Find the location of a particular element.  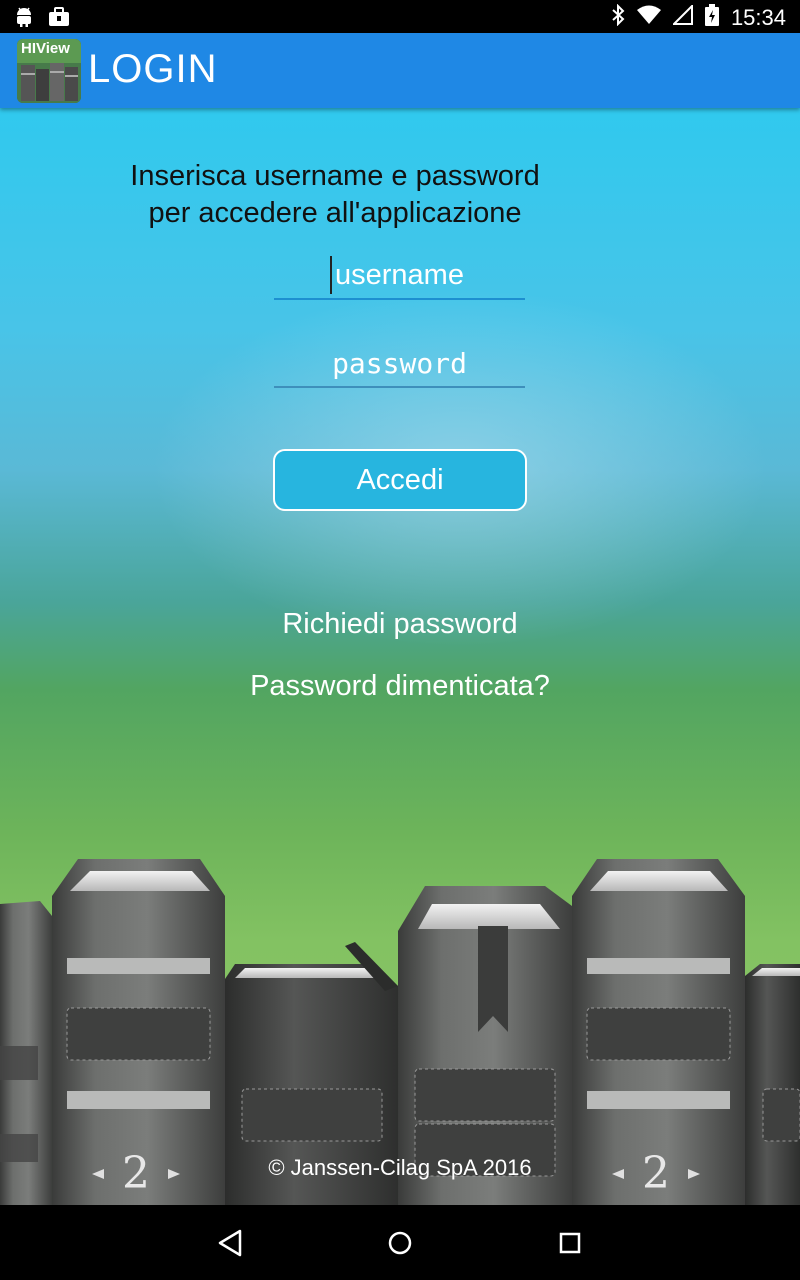

system-nav-bar is located at coordinates (400, 1242).